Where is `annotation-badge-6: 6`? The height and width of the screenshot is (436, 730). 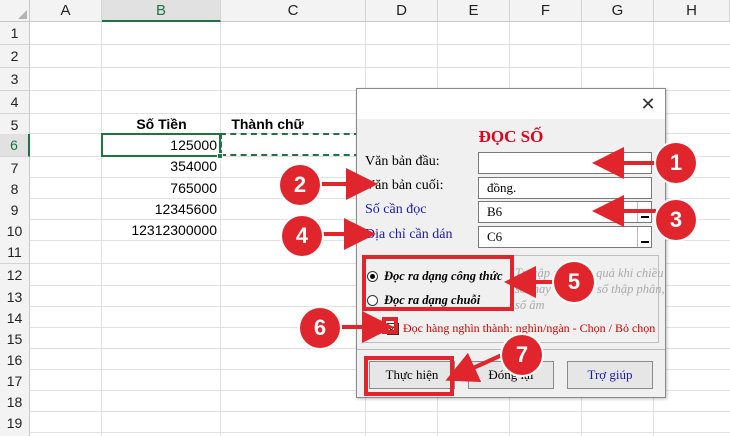 annotation-badge-6: 6 is located at coordinates (320, 328).